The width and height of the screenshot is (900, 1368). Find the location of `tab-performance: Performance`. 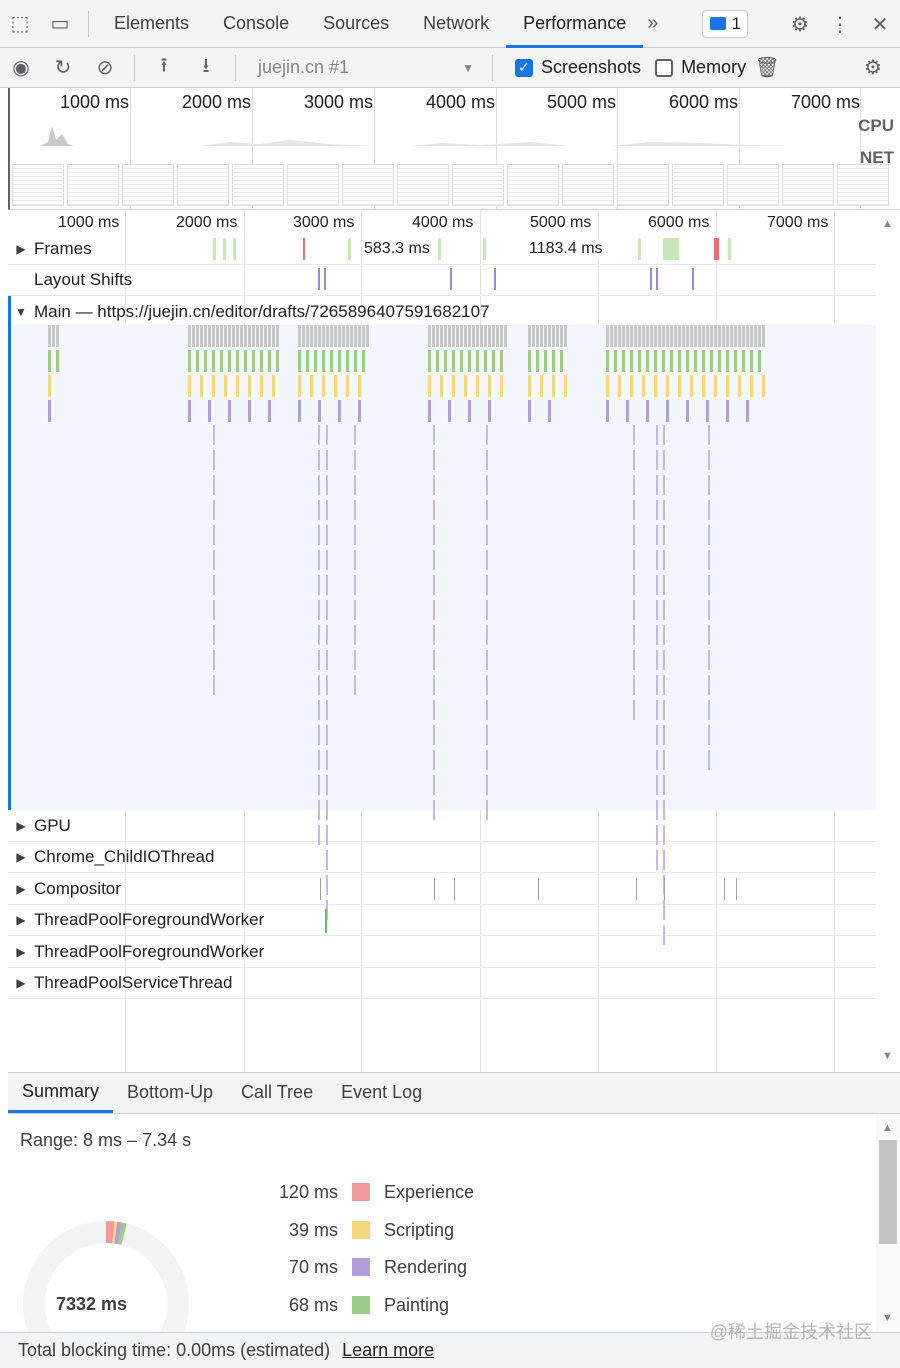

tab-performance: Performance is located at coordinates (575, 24).